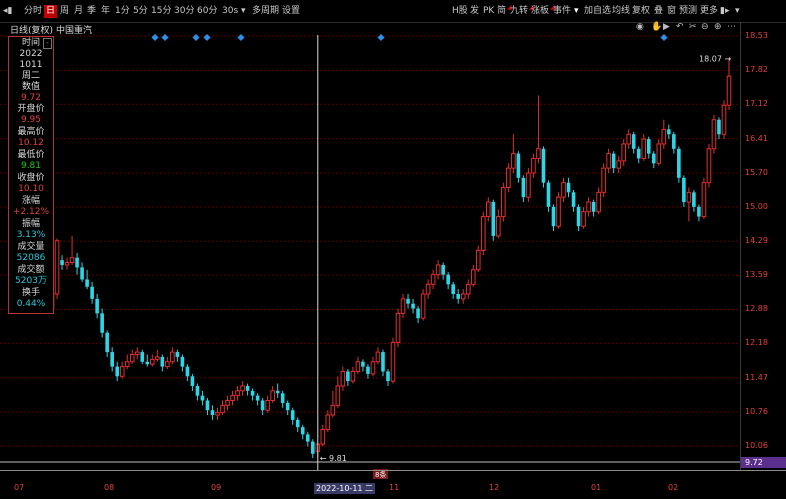 This screenshot has height=499, width=786. What do you see at coordinates (31, 166) in the screenshot?
I see `info-low-value: 9.81` at bounding box center [31, 166].